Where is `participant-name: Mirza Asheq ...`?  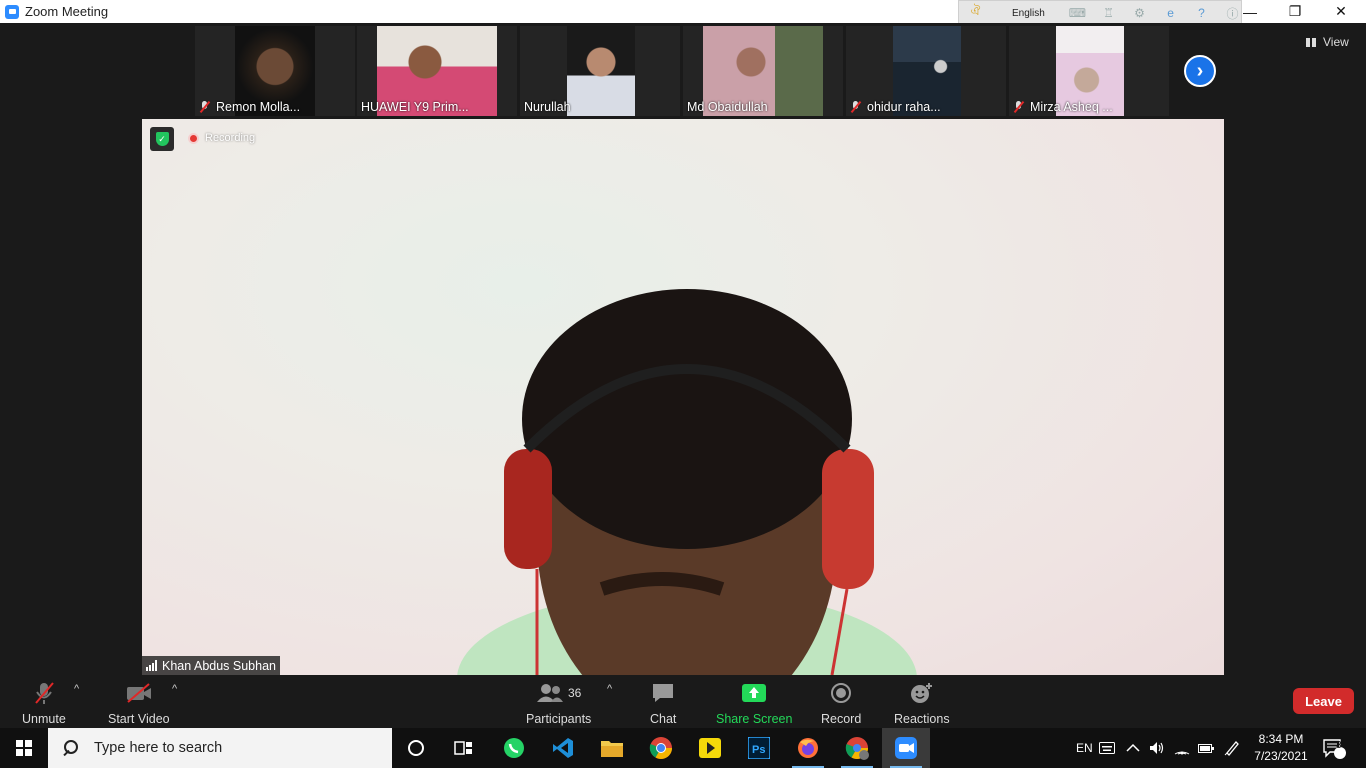
participant-name: Mirza Asheq ... is located at coordinates (1063, 107).